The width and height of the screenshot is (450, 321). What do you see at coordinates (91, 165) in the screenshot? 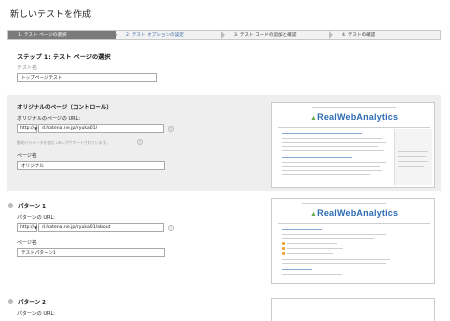
I see `original-page-name-input: オリジナル` at bounding box center [91, 165].